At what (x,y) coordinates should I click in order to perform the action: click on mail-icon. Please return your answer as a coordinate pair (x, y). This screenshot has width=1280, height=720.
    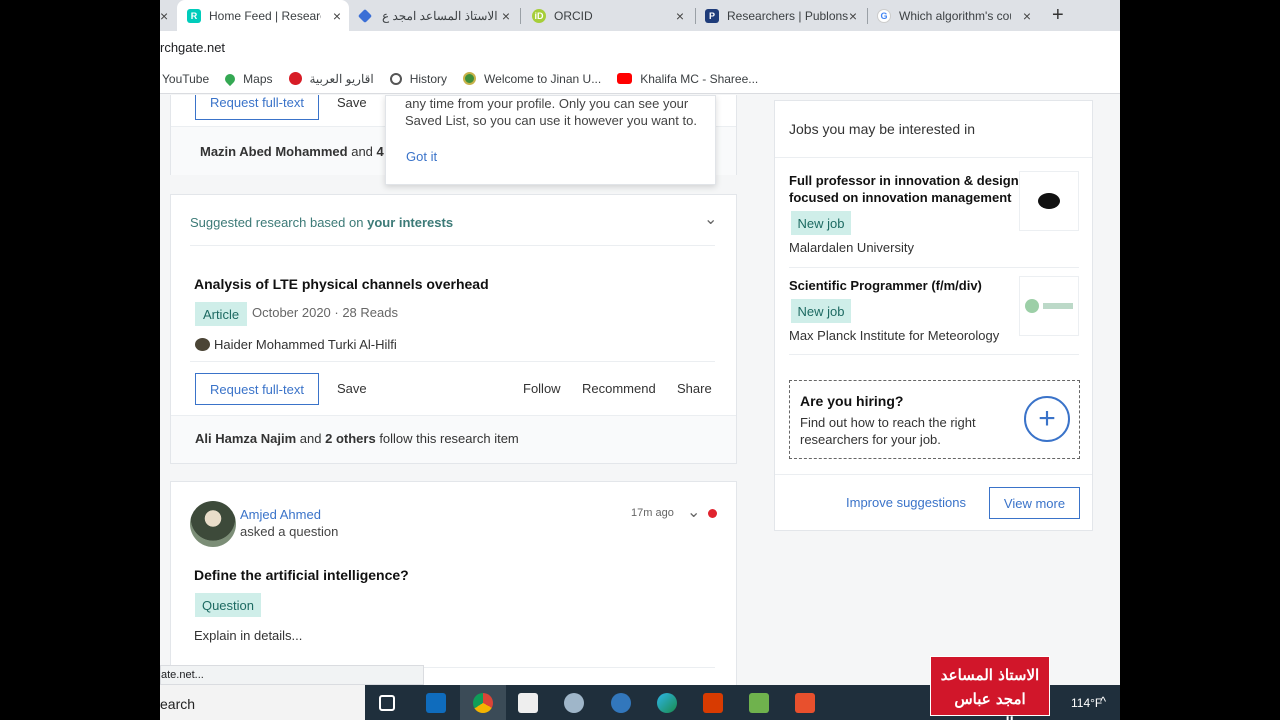
    Looking at the image, I should click on (436, 703).